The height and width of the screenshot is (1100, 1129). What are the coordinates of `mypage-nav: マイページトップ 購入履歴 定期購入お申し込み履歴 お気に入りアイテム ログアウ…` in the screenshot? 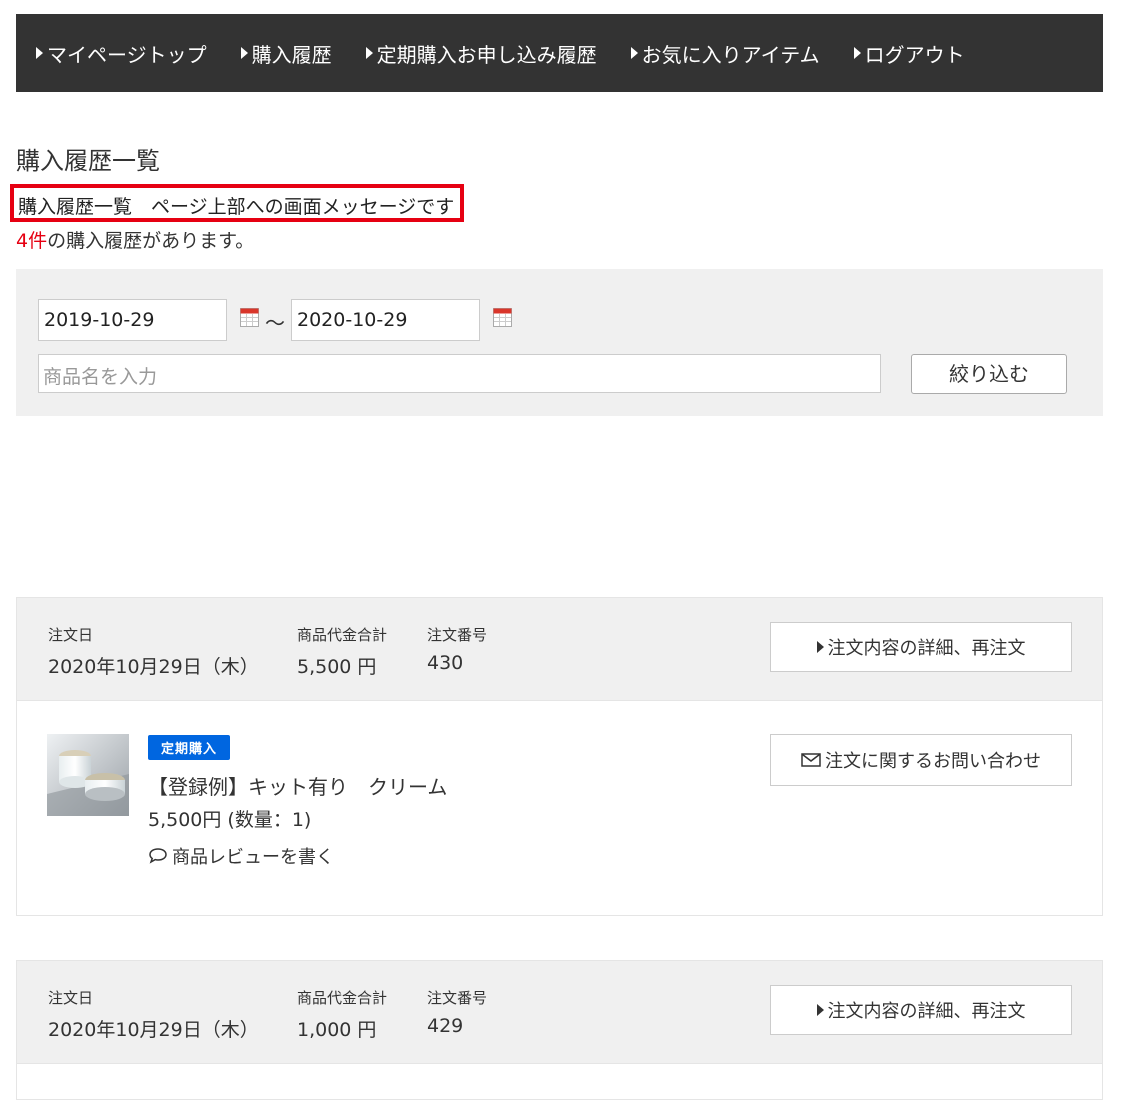 It's located at (559, 53).